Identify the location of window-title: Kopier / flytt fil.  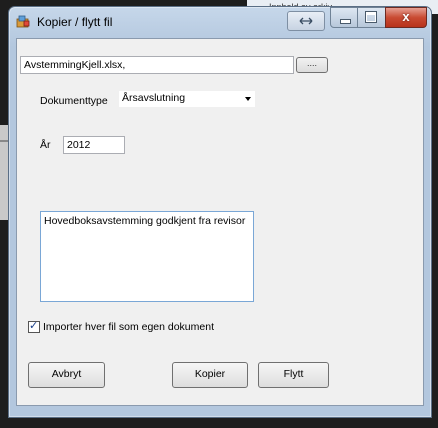
(75, 22).